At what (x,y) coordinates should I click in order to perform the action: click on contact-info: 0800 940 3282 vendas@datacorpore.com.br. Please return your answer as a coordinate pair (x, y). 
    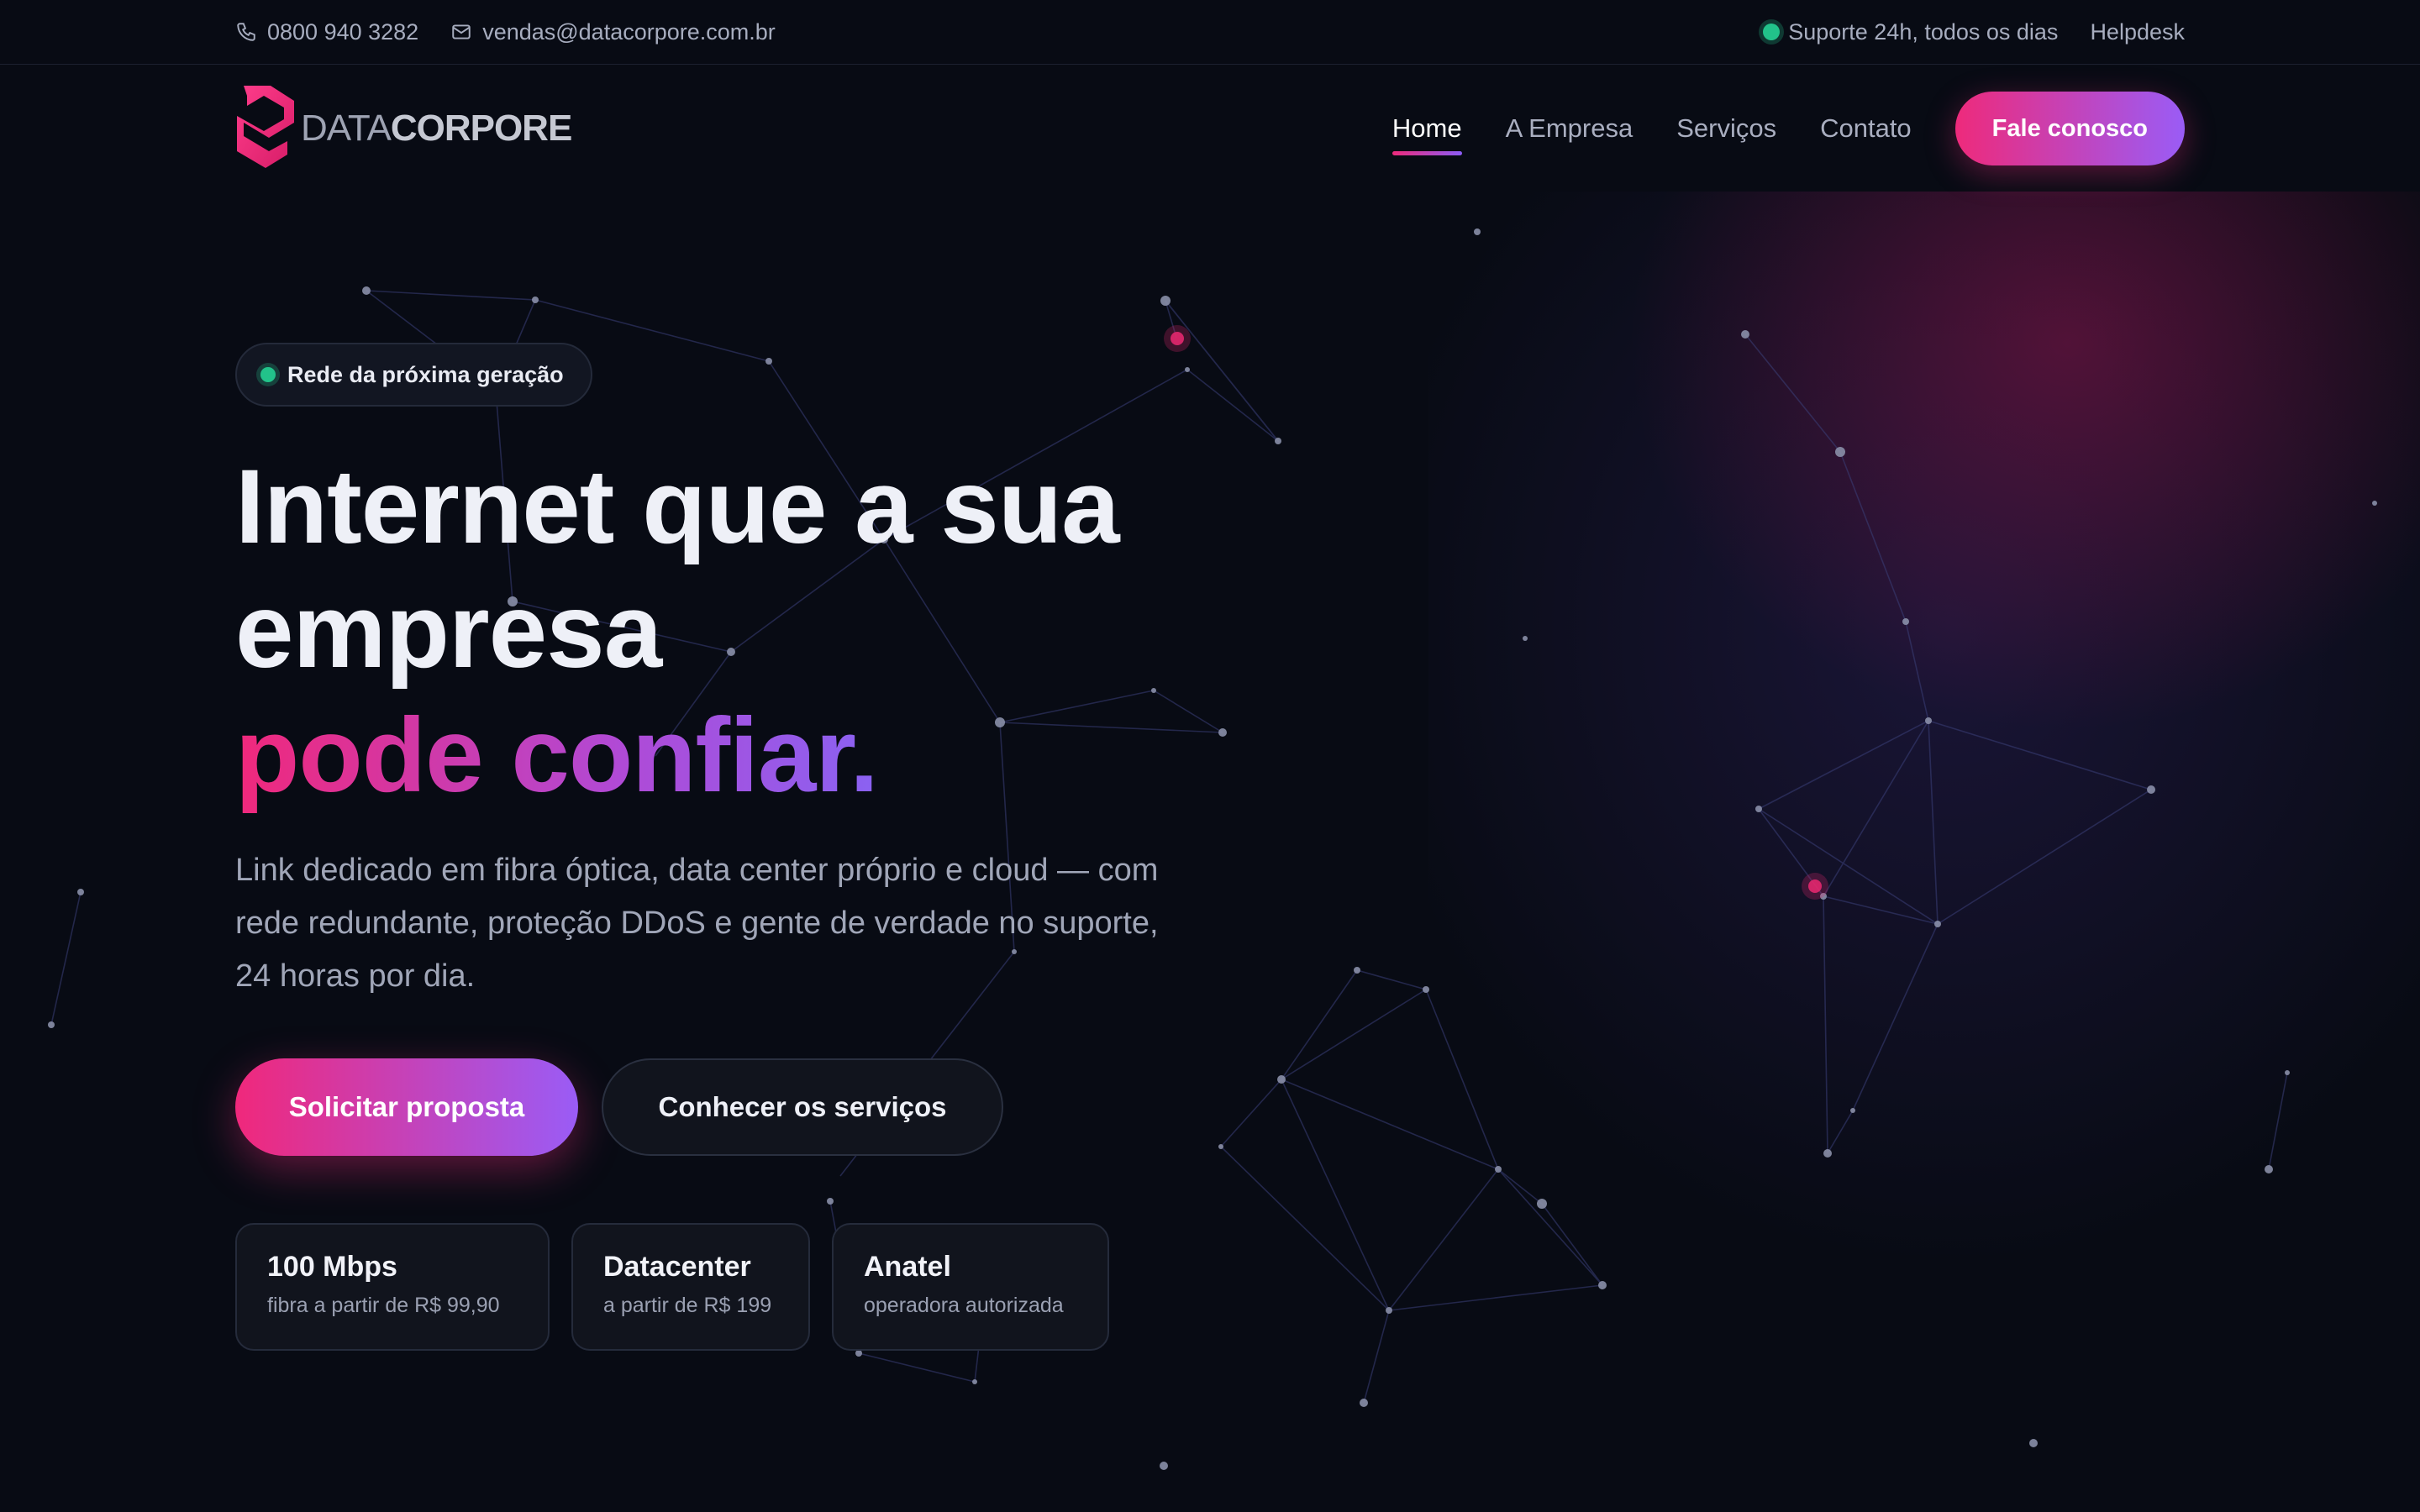
    Looking at the image, I should click on (506, 32).